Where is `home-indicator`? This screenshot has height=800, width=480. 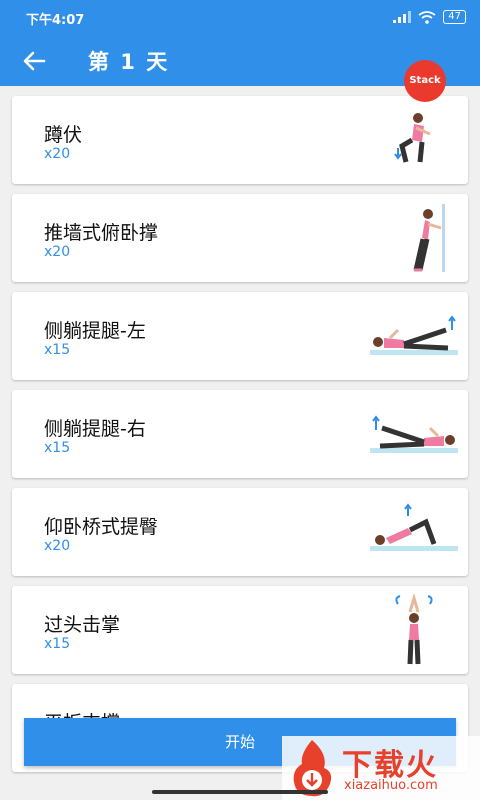
home-indicator is located at coordinates (240, 792).